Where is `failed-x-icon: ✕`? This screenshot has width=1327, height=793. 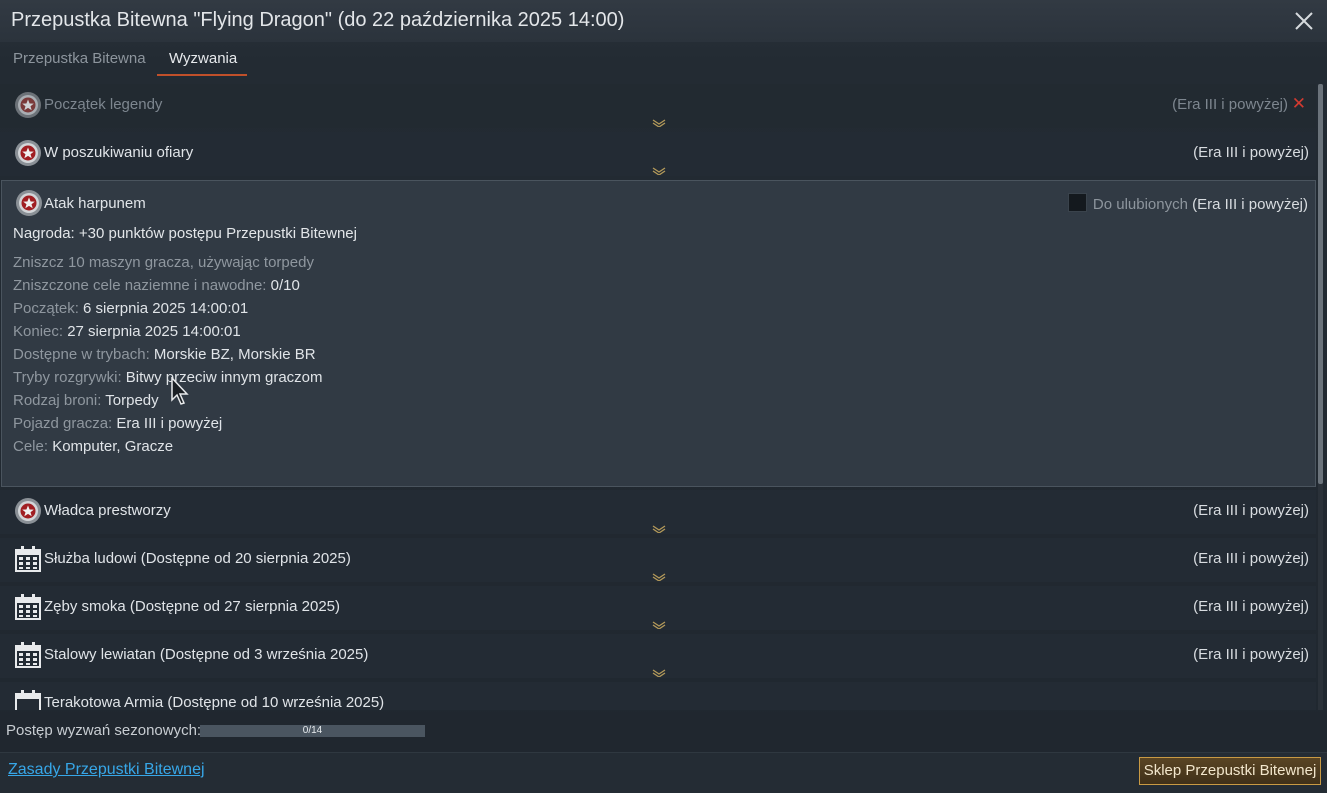 failed-x-icon: ✕ is located at coordinates (1298, 103).